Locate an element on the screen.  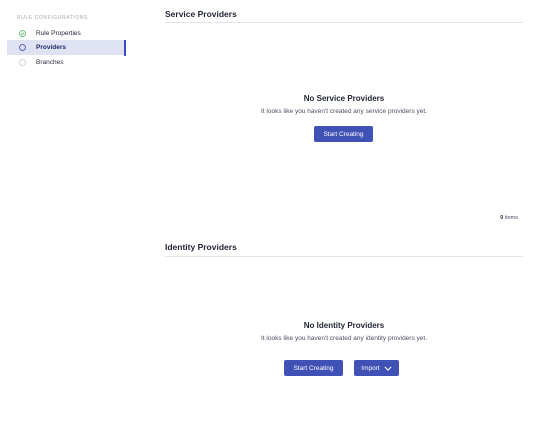
items-count-unit: items is located at coordinates (511, 218).